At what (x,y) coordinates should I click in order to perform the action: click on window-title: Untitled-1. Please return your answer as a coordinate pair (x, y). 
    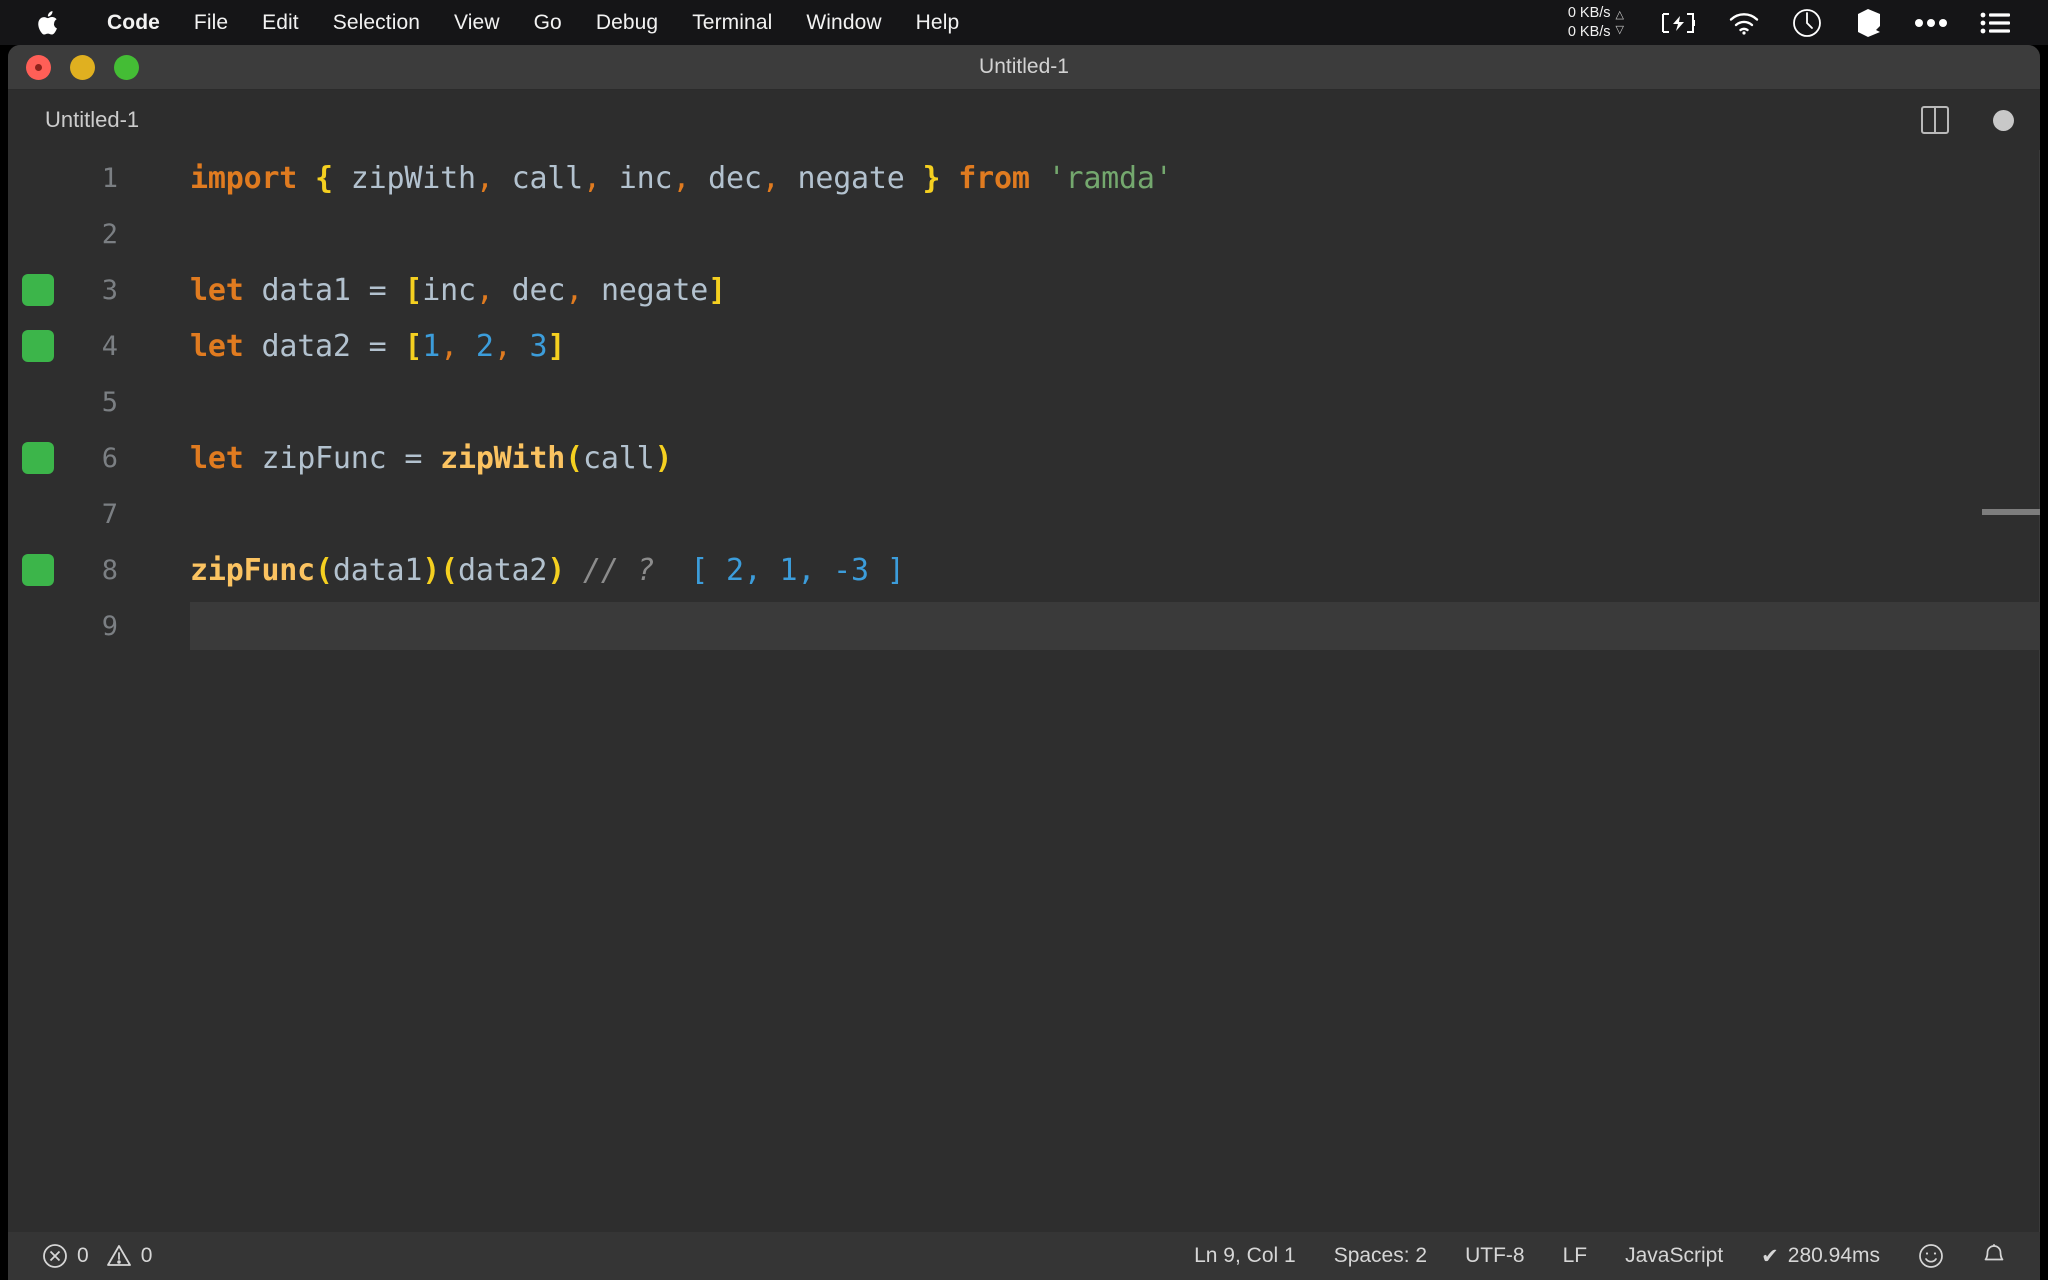
    Looking at the image, I should click on (1024, 66).